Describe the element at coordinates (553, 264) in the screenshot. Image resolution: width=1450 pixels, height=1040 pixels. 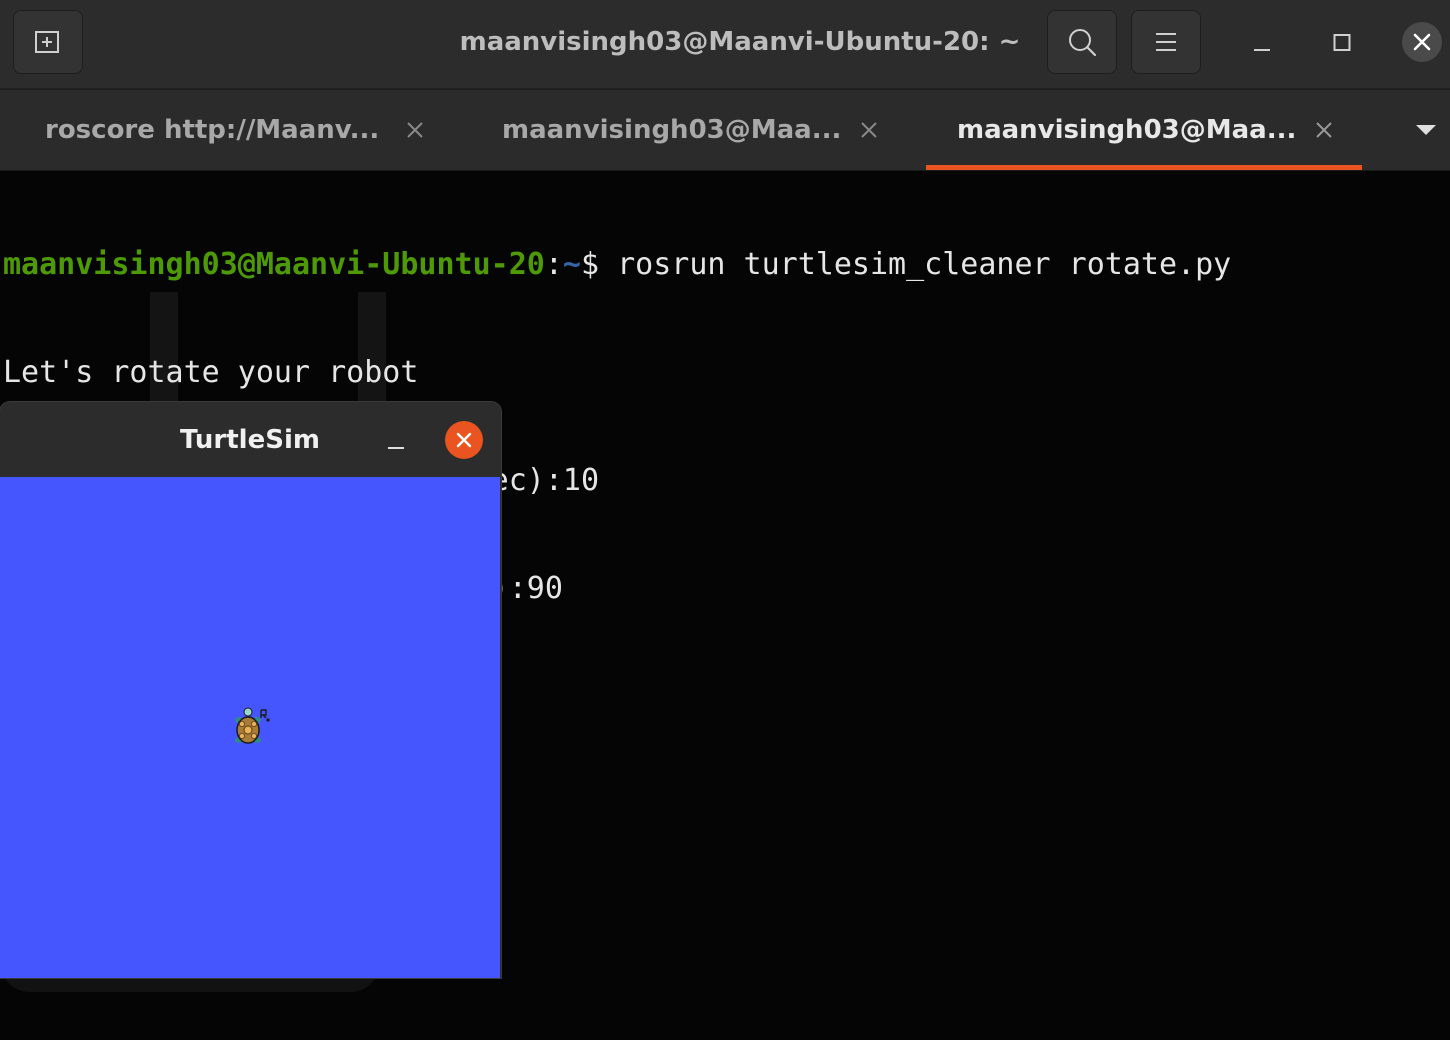
I see `prompt-colon: :` at that location.